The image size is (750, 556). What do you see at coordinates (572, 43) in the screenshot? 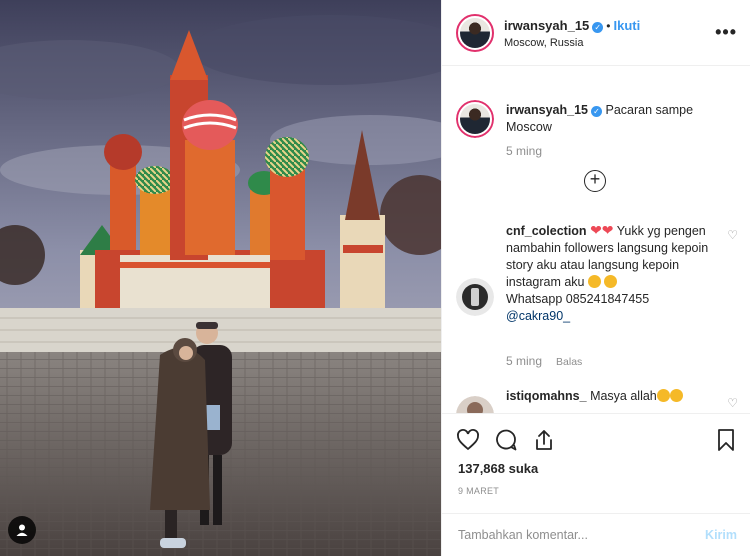
I see `post-location: Moscow, Russia` at bounding box center [572, 43].